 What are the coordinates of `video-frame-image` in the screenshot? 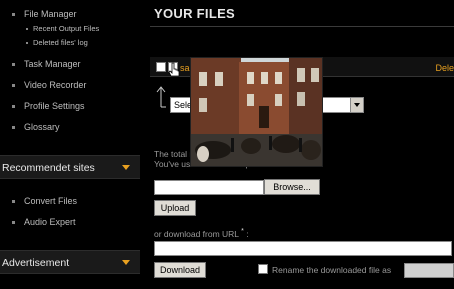 It's located at (256, 112).